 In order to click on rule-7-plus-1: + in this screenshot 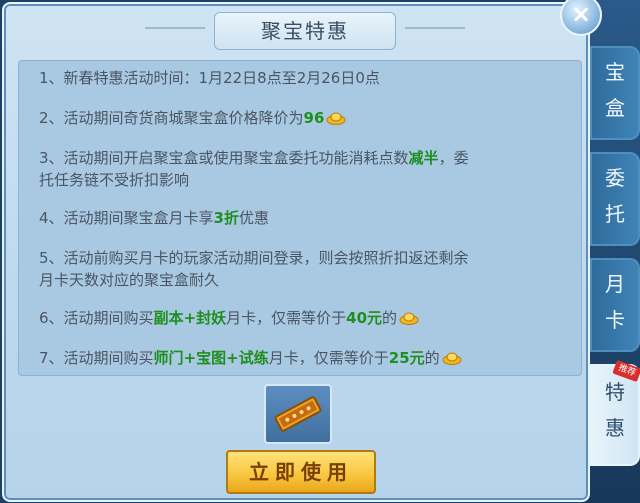, I will do `click(190, 358)`.